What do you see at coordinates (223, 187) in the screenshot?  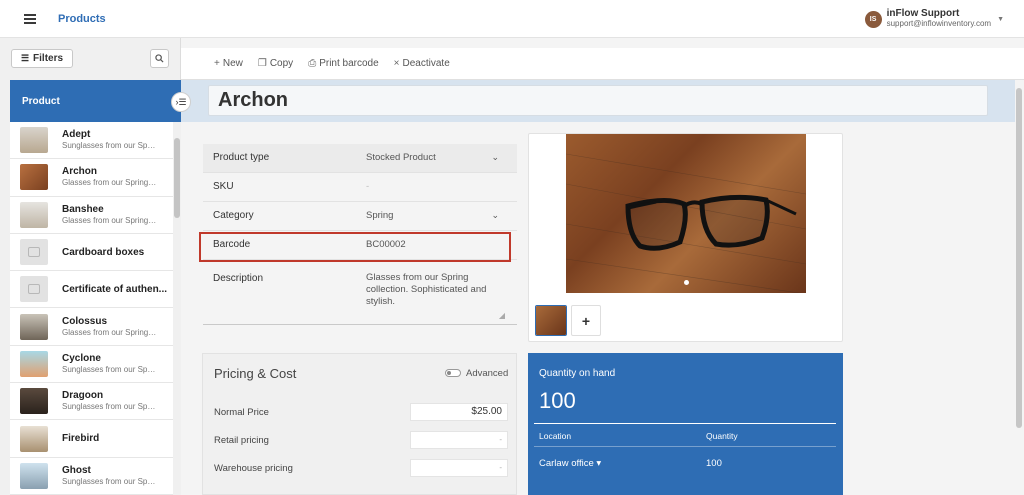 I see `sku-label: SKU` at bounding box center [223, 187].